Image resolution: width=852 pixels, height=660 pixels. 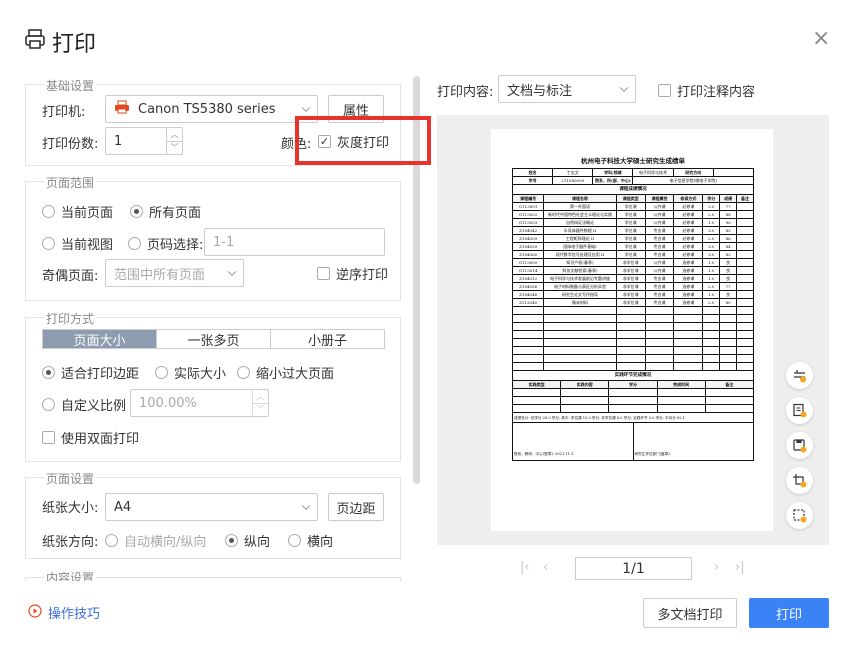 What do you see at coordinates (525, 567) in the screenshot?
I see `first-page-icon: |‹` at bounding box center [525, 567].